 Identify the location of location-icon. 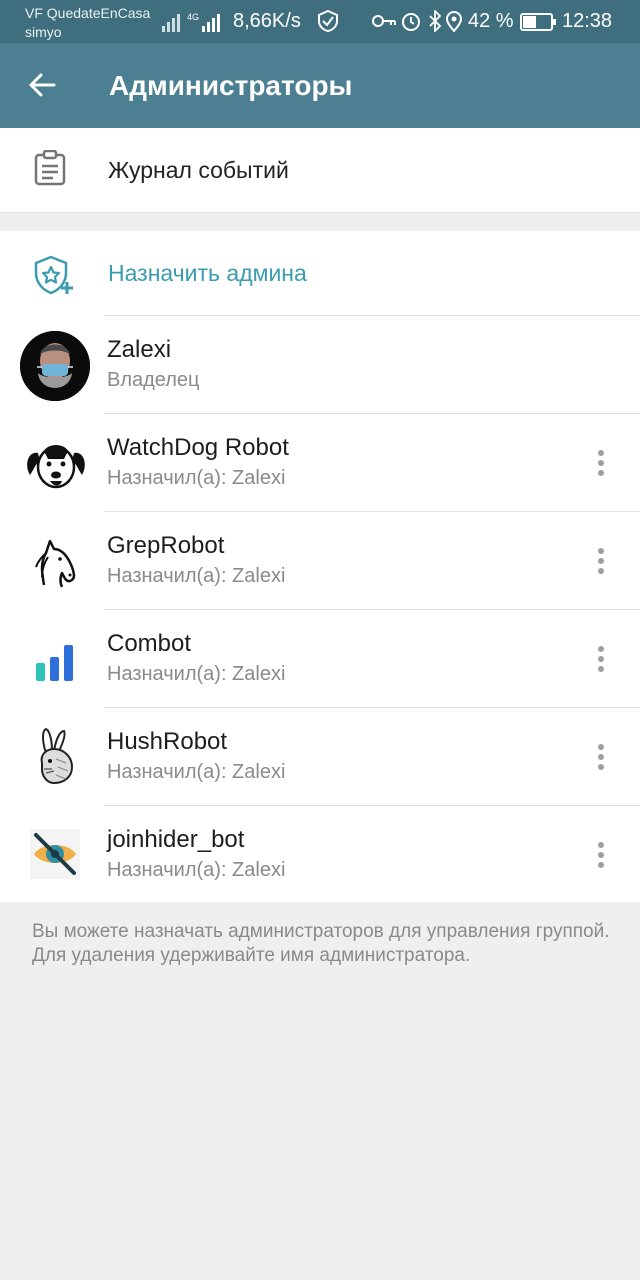
(453, 21).